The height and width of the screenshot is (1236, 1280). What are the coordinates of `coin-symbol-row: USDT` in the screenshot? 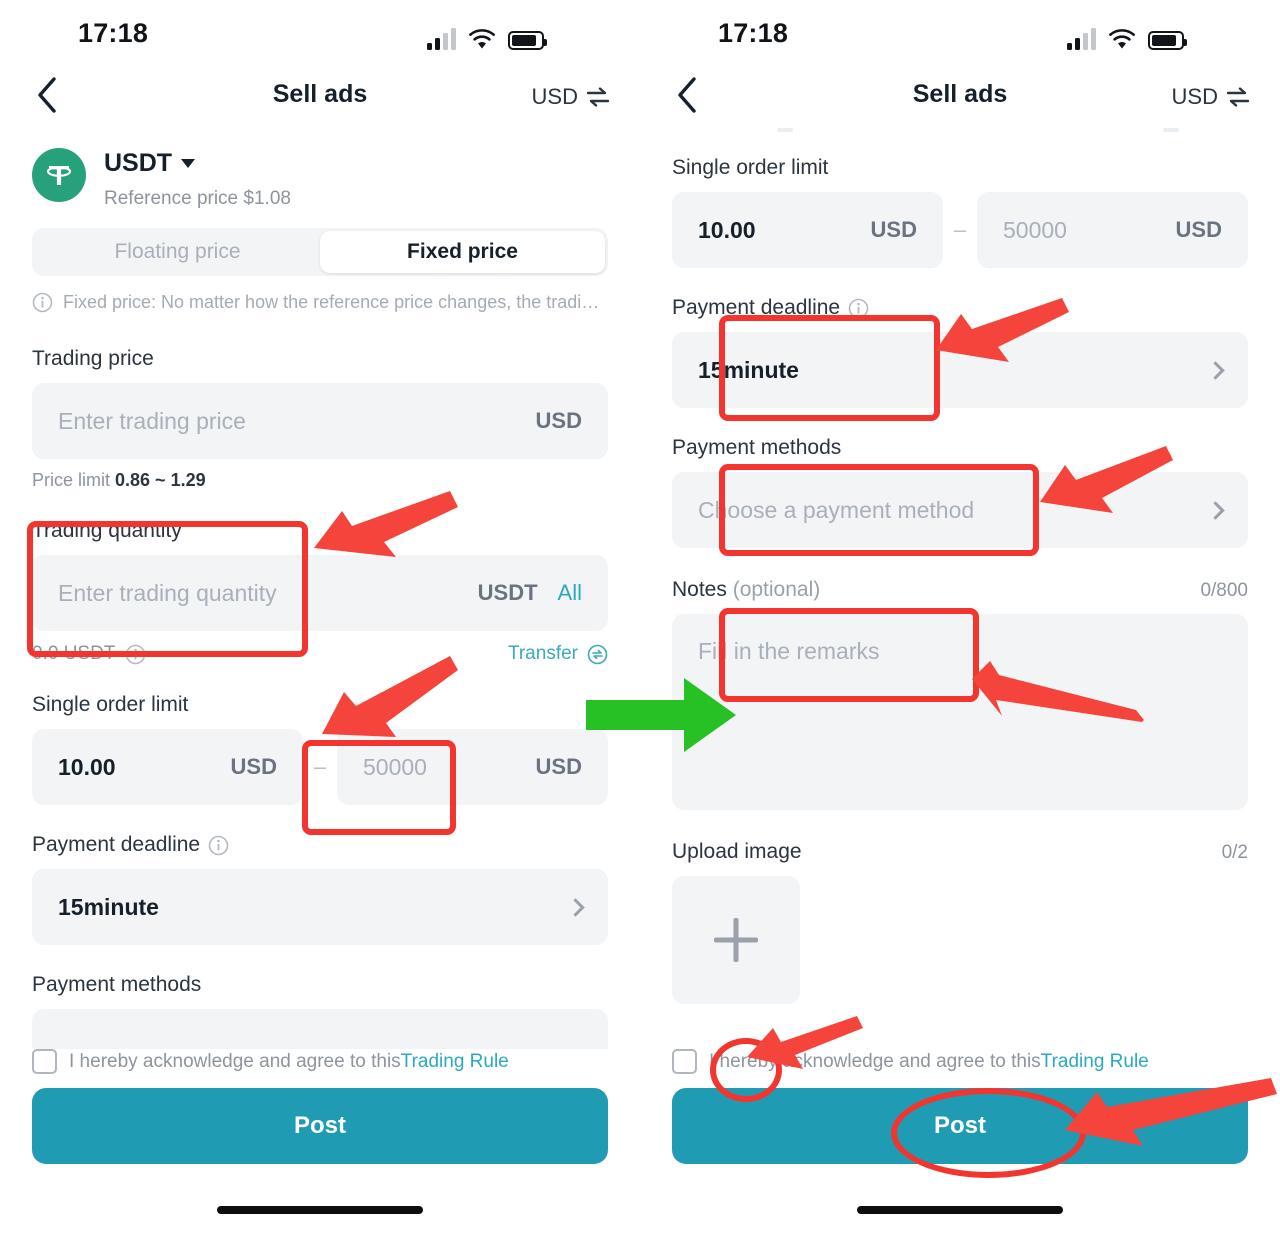 It's located at (197, 163).